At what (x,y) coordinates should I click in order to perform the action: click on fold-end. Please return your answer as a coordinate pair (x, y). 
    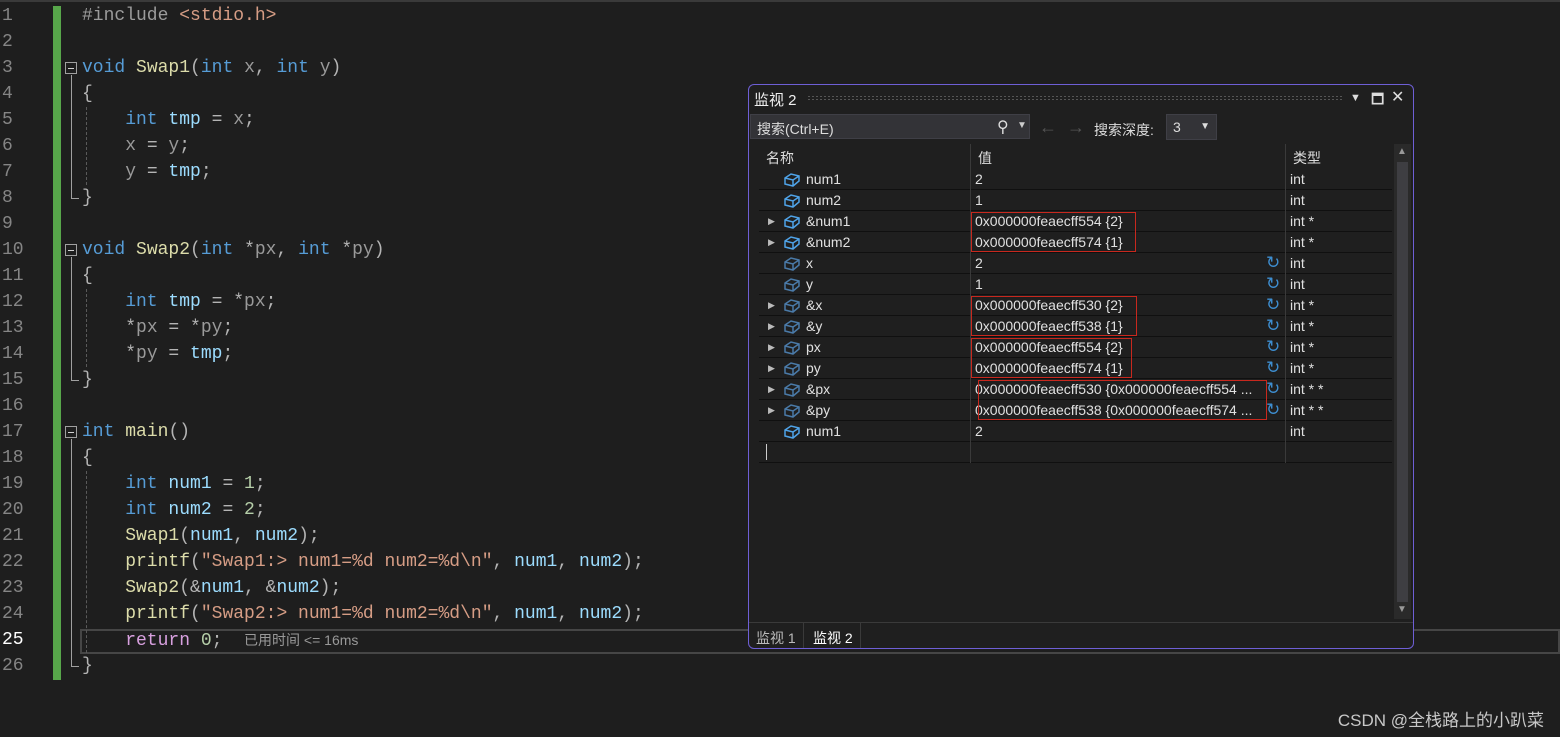
    Looking at the image, I should click on (75, 666).